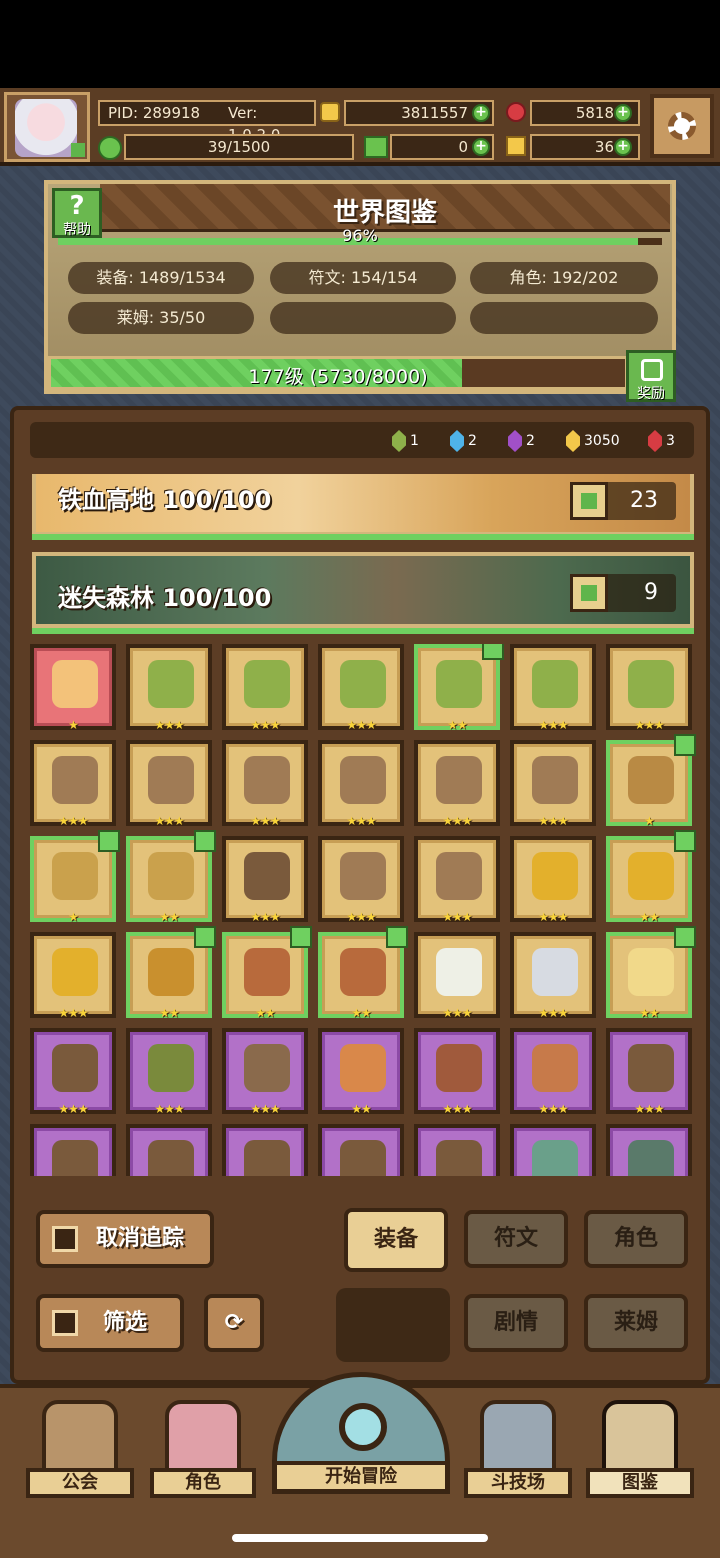 The height and width of the screenshot is (1558, 720). What do you see at coordinates (636, 1239) in the screenshot?
I see `tab-characters: 角色` at bounding box center [636, 1239].